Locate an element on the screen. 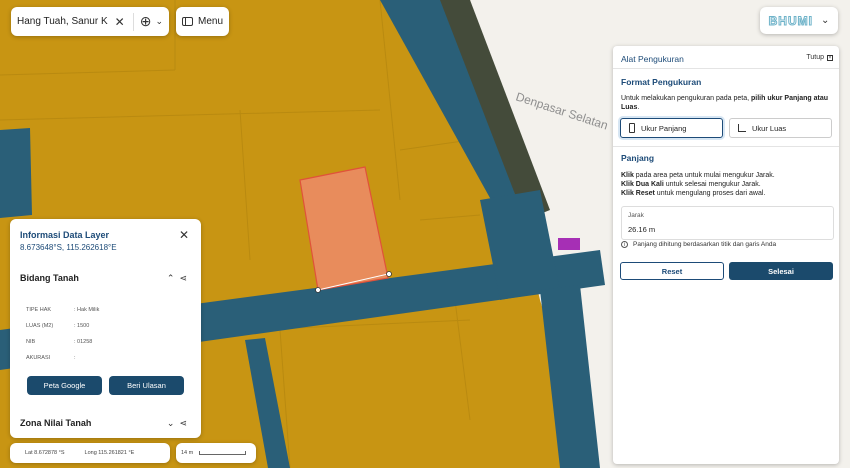 Image resolution: width=850 pixels, height=468 pixels. panel-title: Alat Pengukuran is located at coordinates (652, 59).